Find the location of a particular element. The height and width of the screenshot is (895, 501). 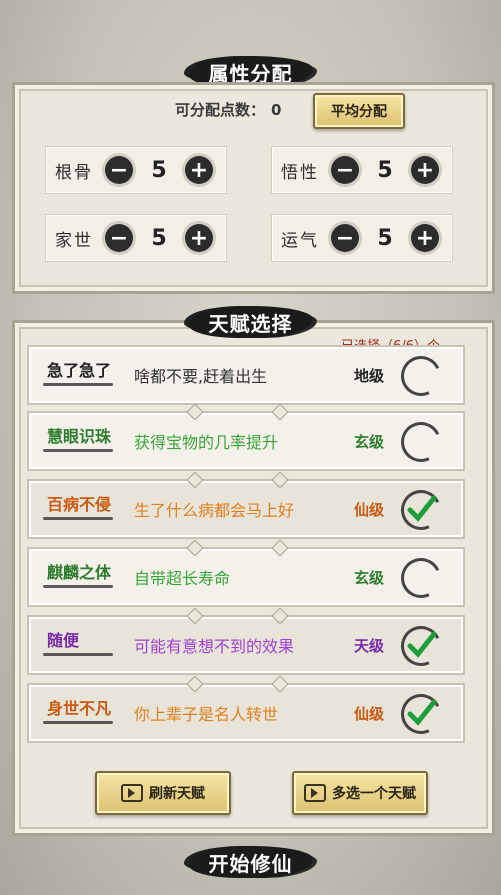

stat-jiashi: 家世 − 5 + is located at coordinates (136, 238).